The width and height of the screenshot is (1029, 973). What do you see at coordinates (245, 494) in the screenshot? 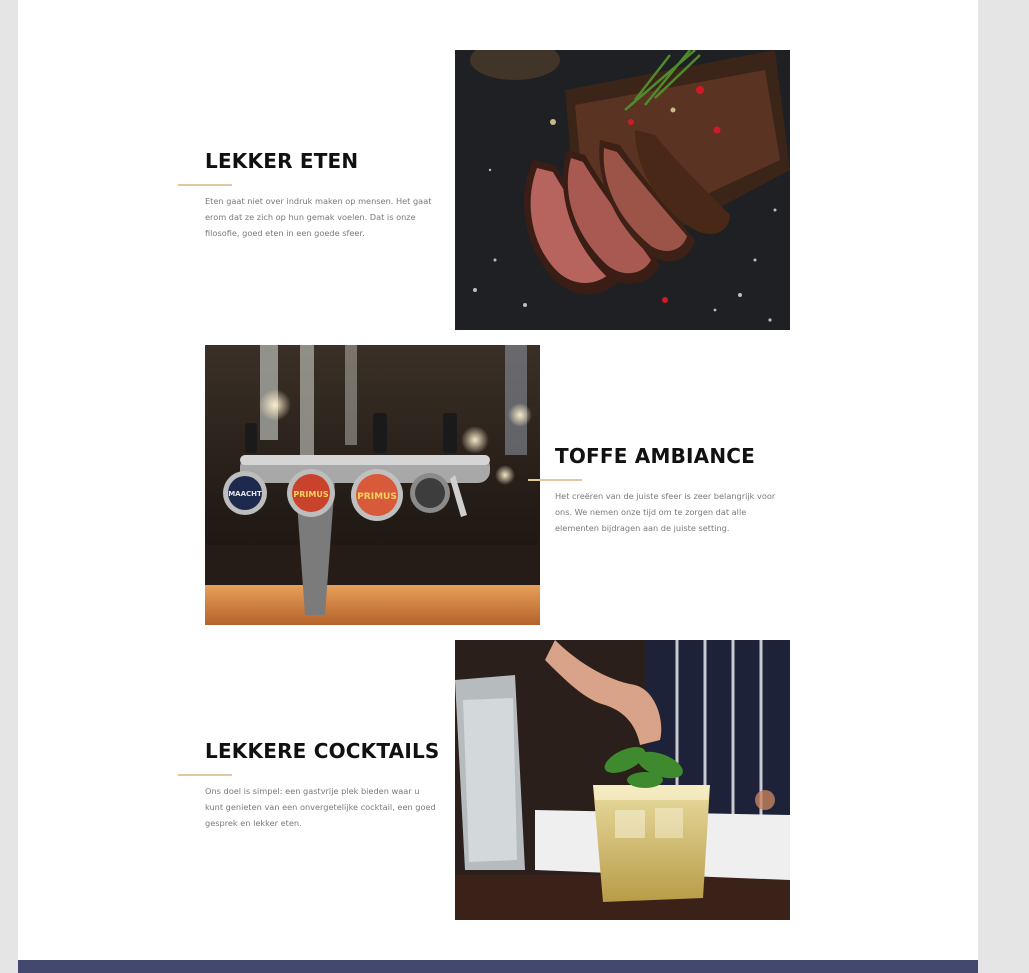
I see `tap-label: MAACHT` at bounding box center [245, 494].